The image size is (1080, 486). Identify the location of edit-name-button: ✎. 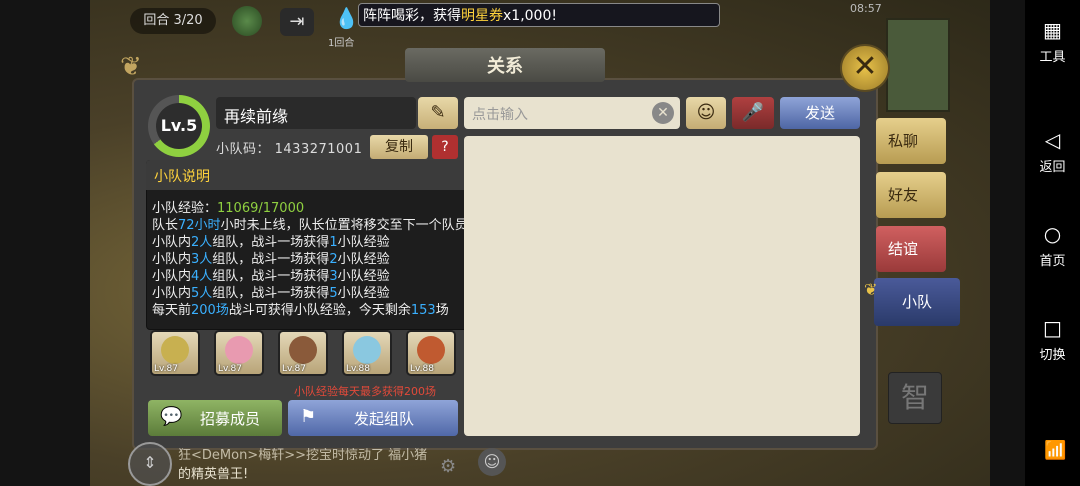
(438, 113).